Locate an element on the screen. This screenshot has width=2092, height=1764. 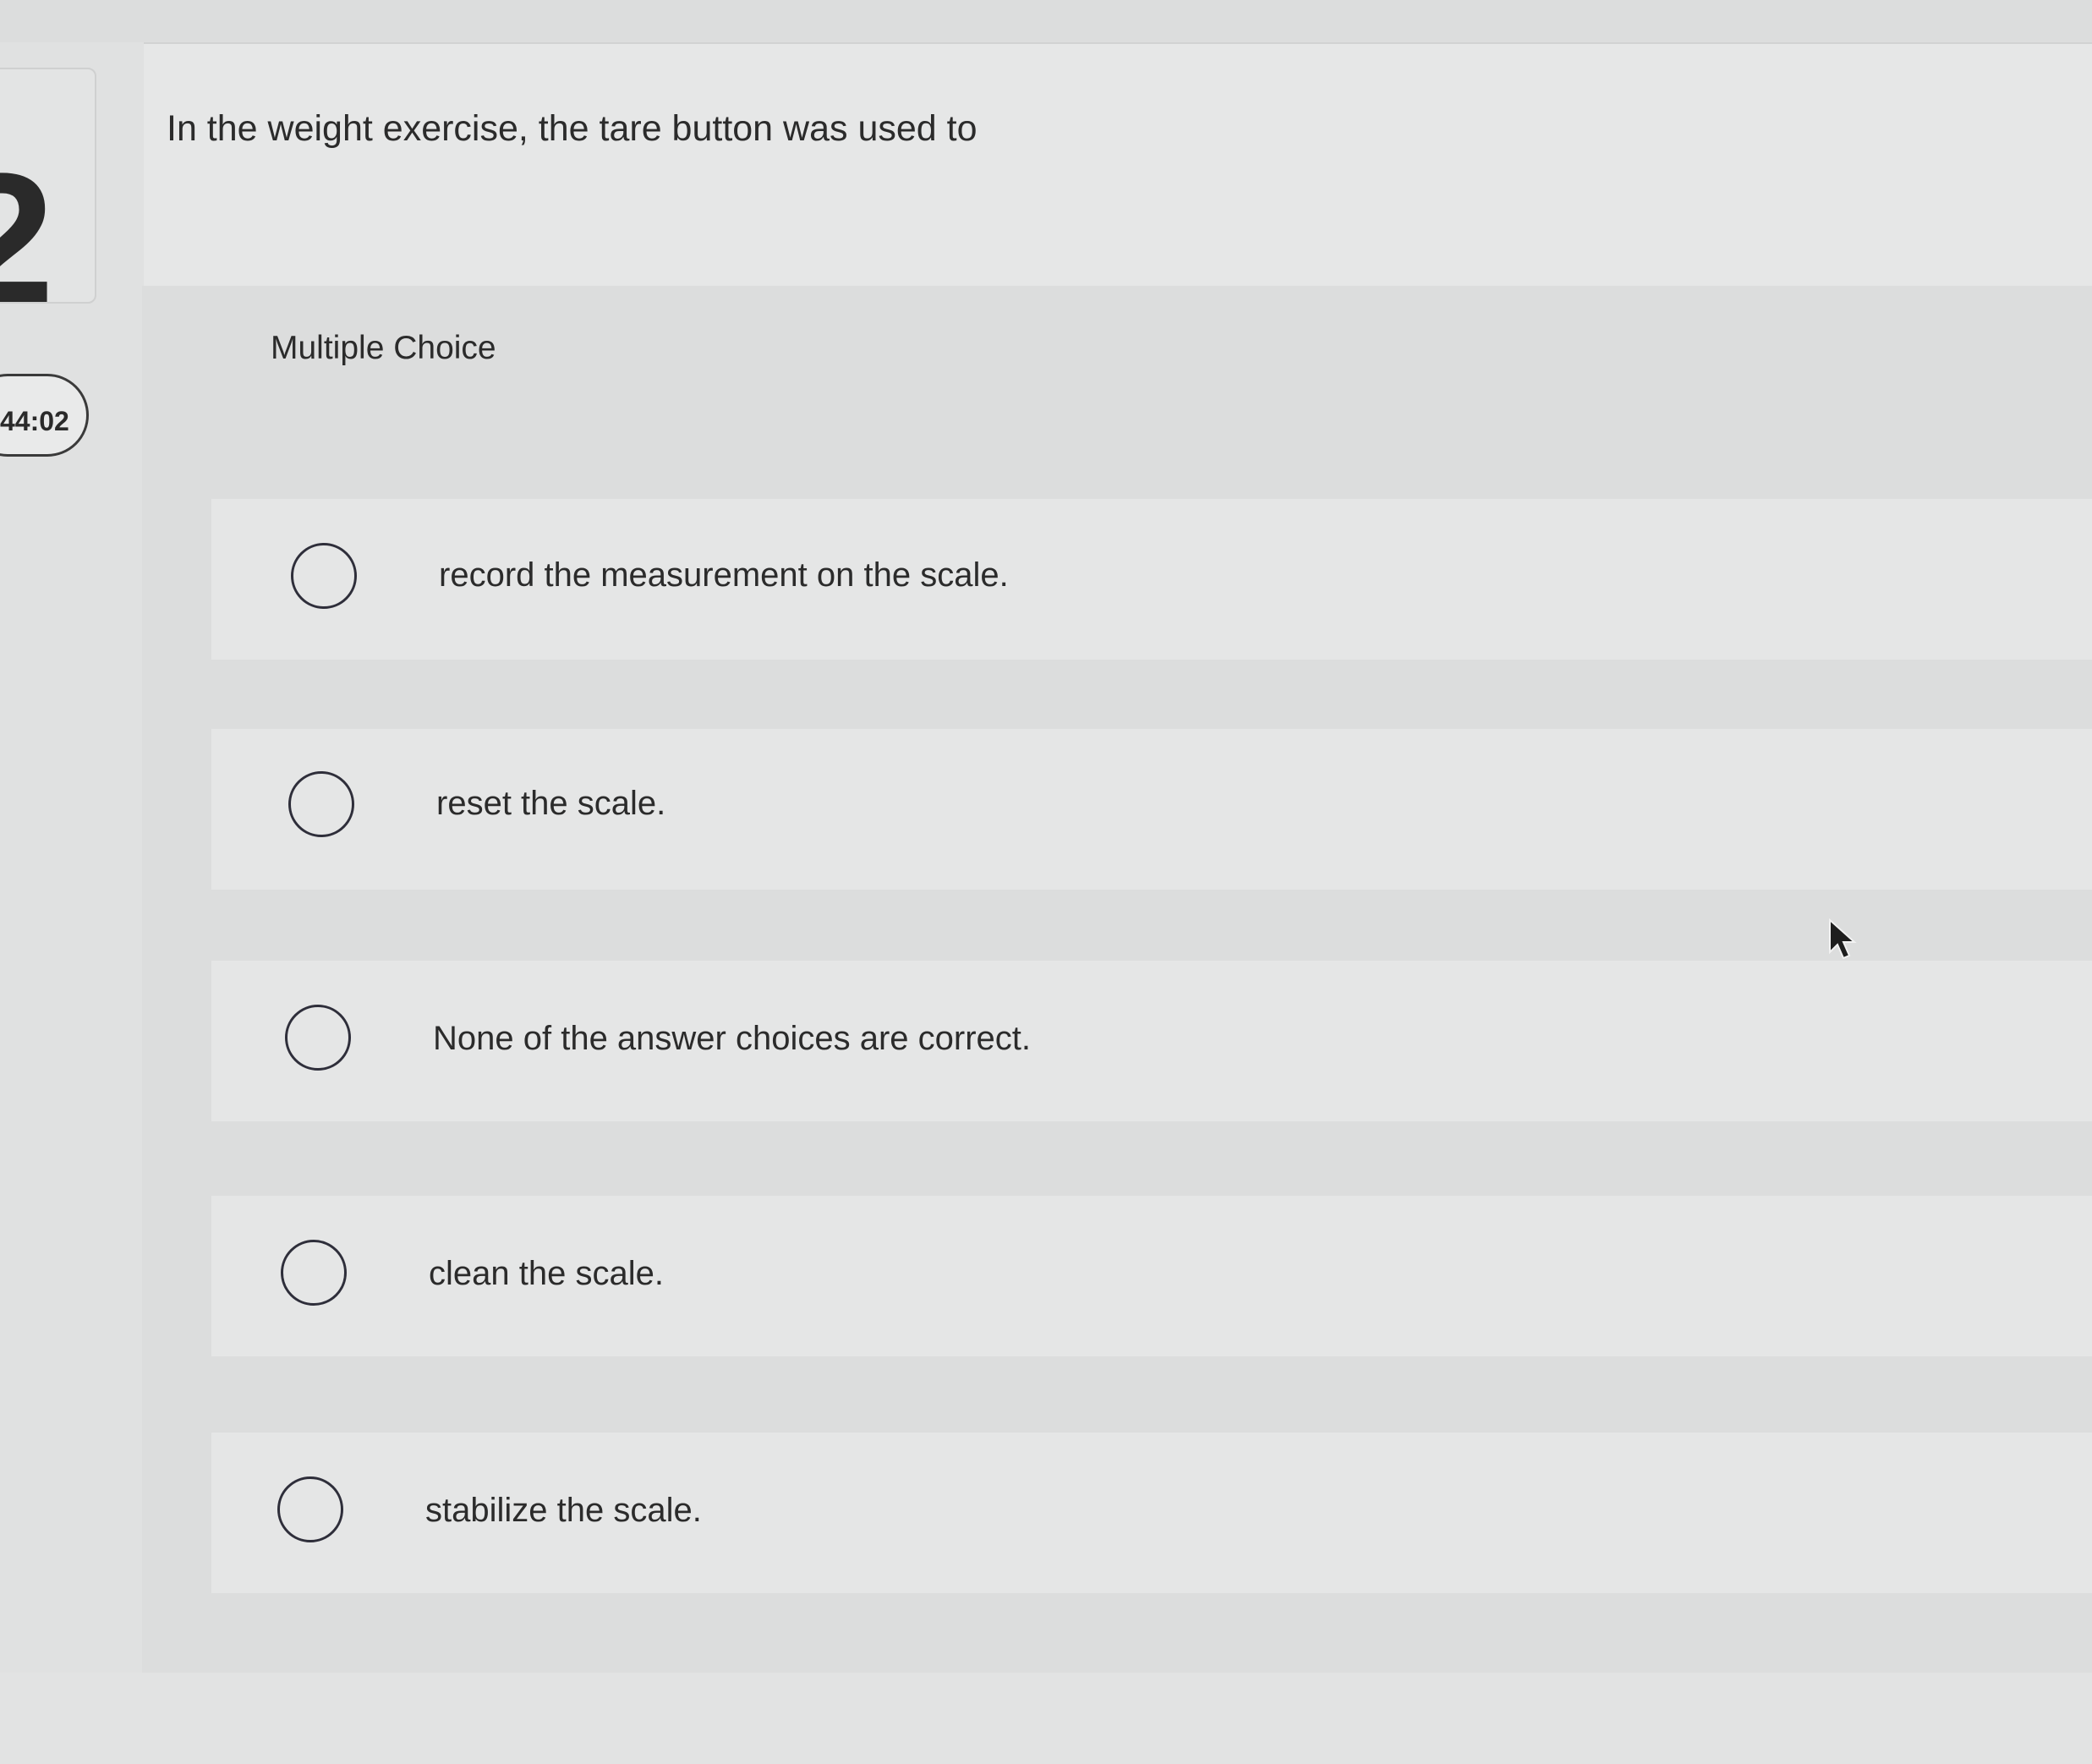
answer-option: clean the scale. is located at coordinates (1151, 1276).